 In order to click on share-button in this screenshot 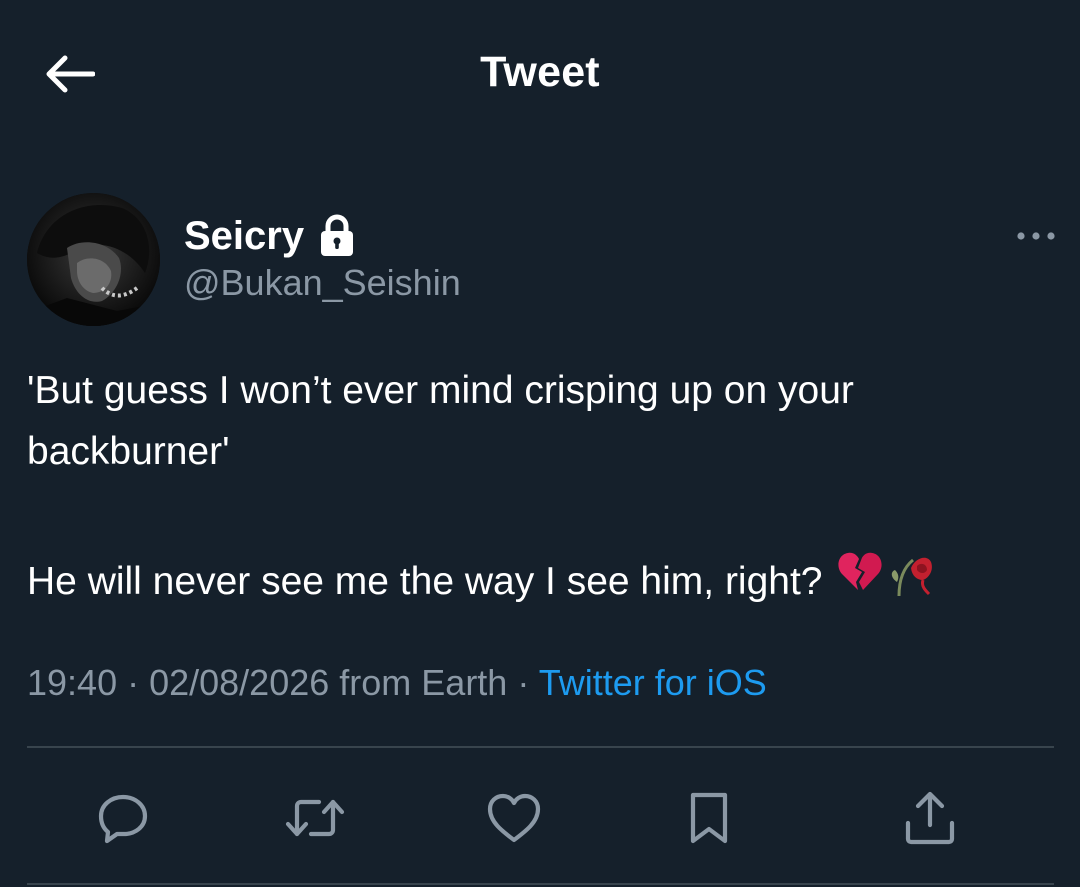, I will do `click(930, 818)`.